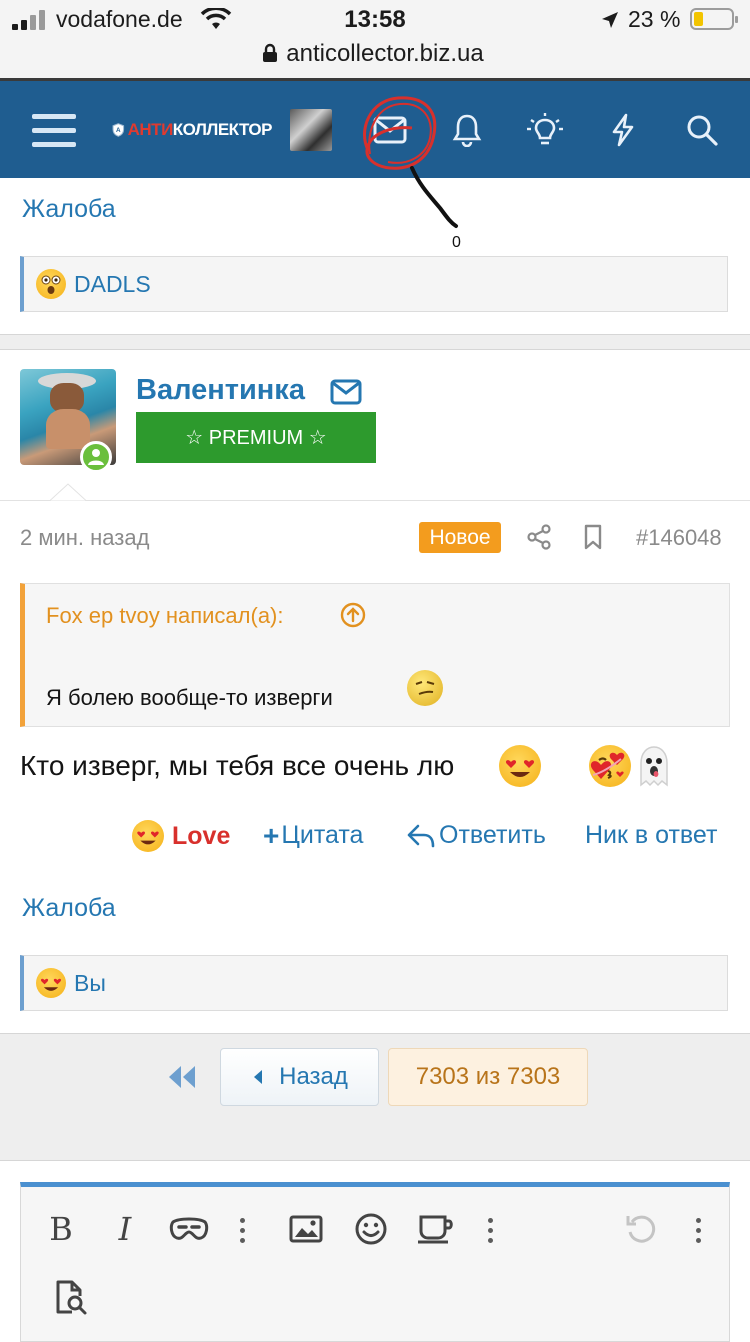 This screenshot has height=1342, width=750. I want to click on insert-image-button, so click(306, 1229).